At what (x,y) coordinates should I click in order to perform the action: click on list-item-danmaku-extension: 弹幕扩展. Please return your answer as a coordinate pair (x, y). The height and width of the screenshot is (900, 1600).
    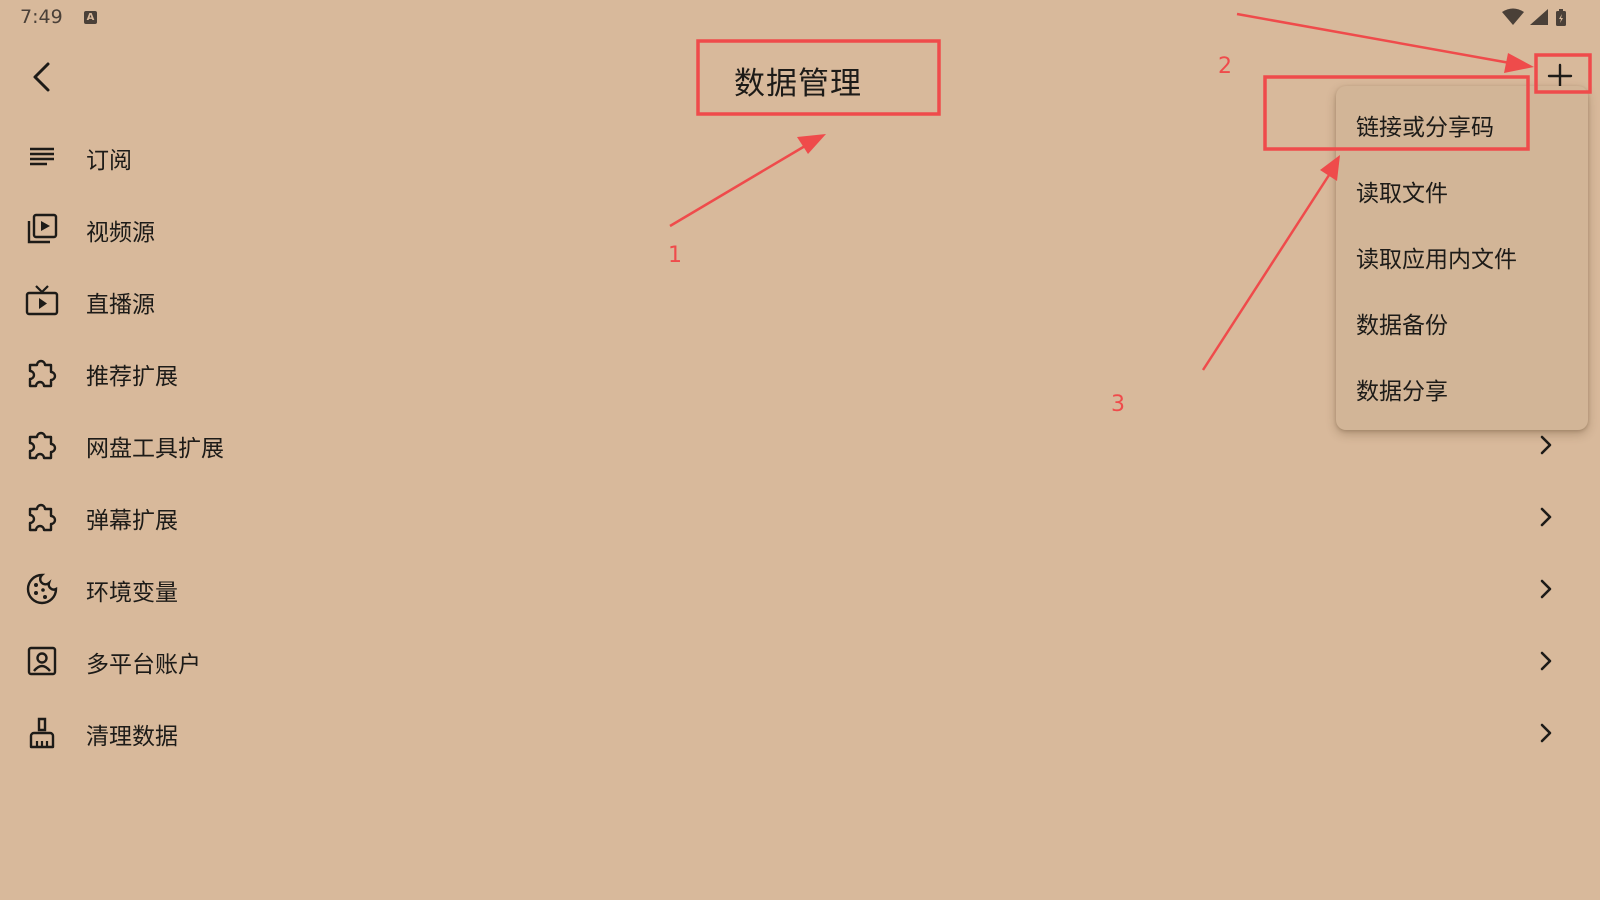
    Looking at the image, I should click on (800, 517).